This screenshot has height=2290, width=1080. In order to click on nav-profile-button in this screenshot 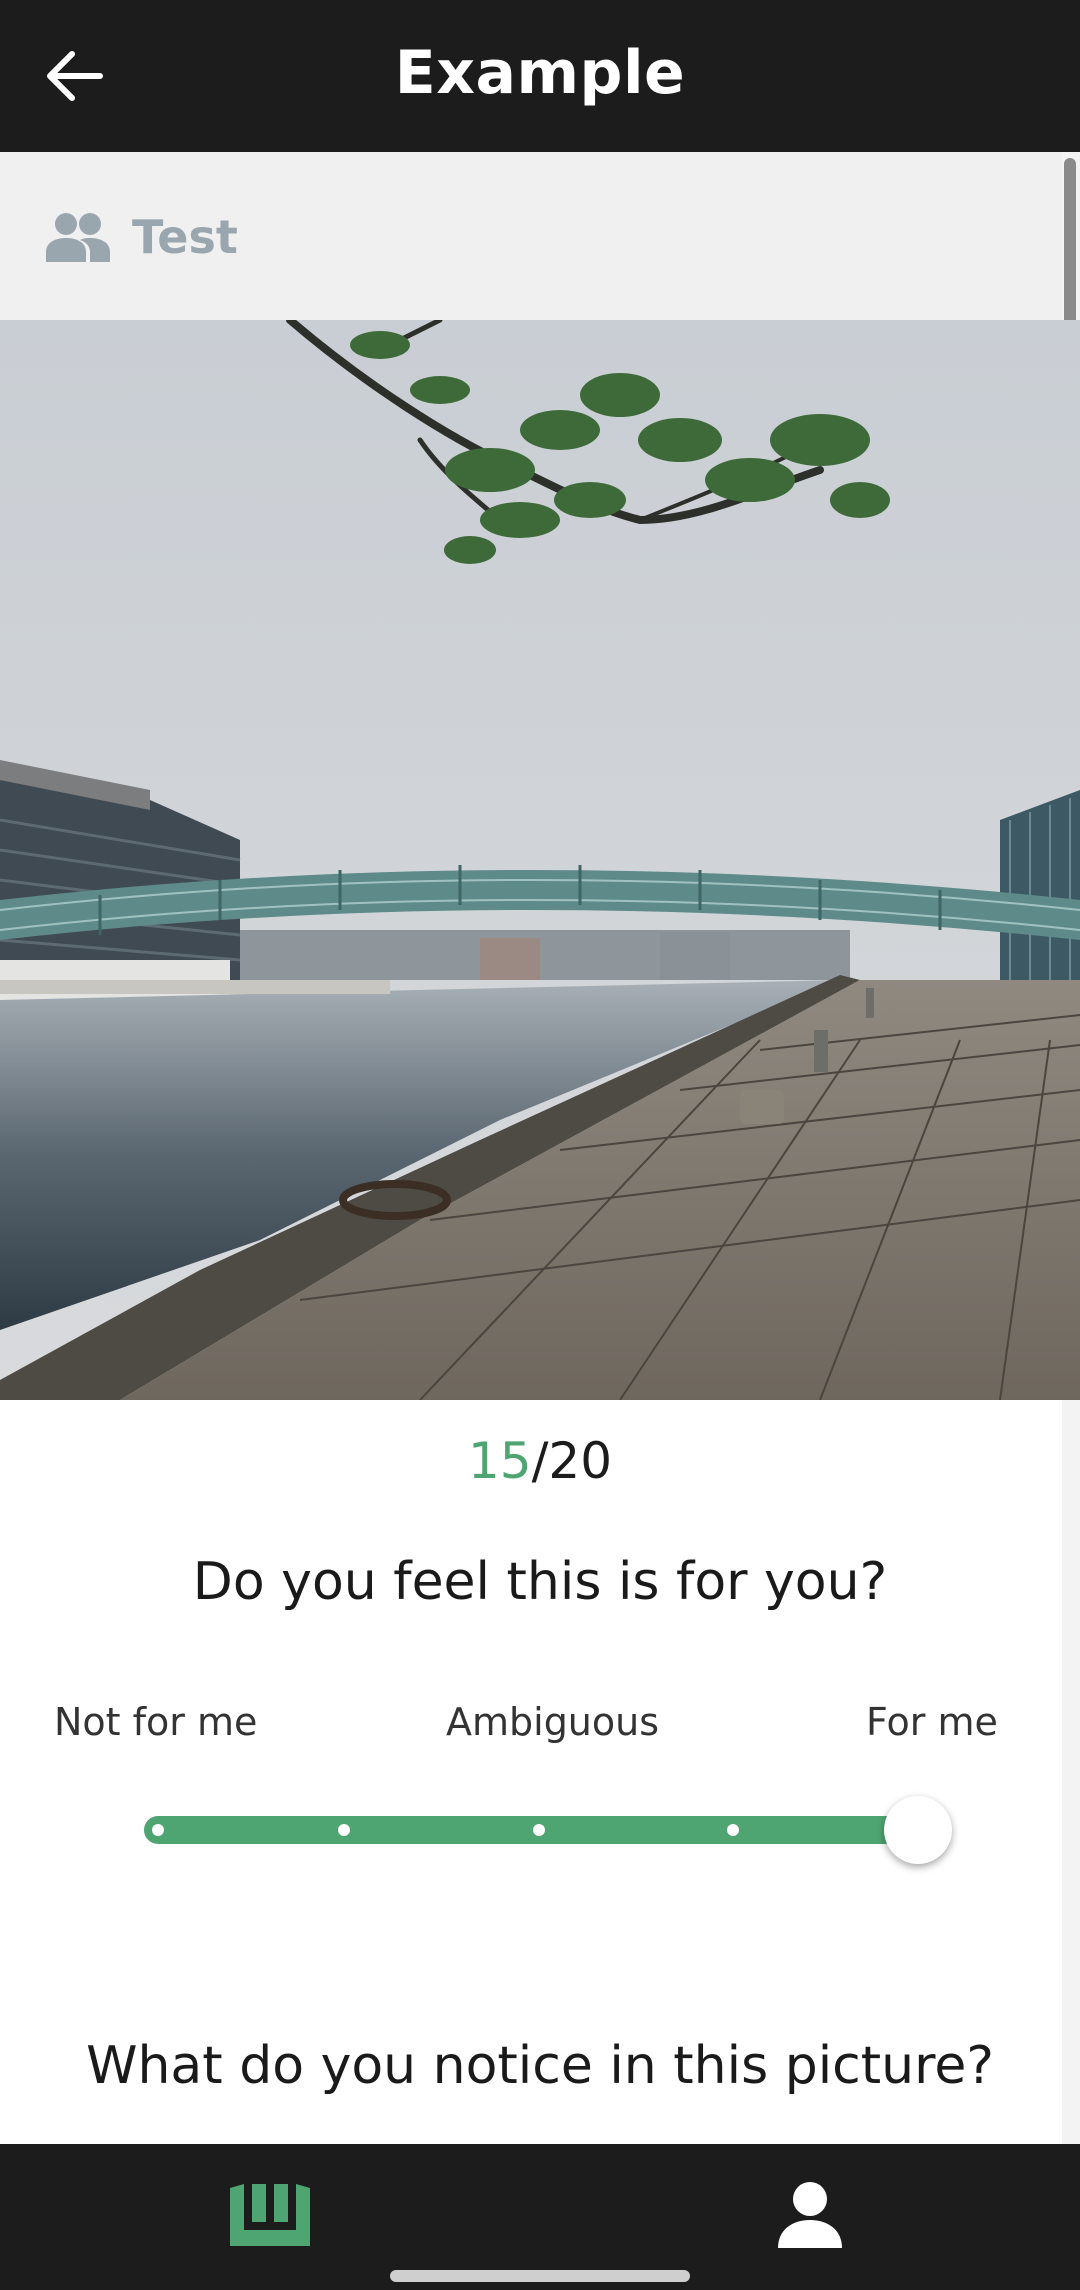, I will do `click(810, 2215)`.